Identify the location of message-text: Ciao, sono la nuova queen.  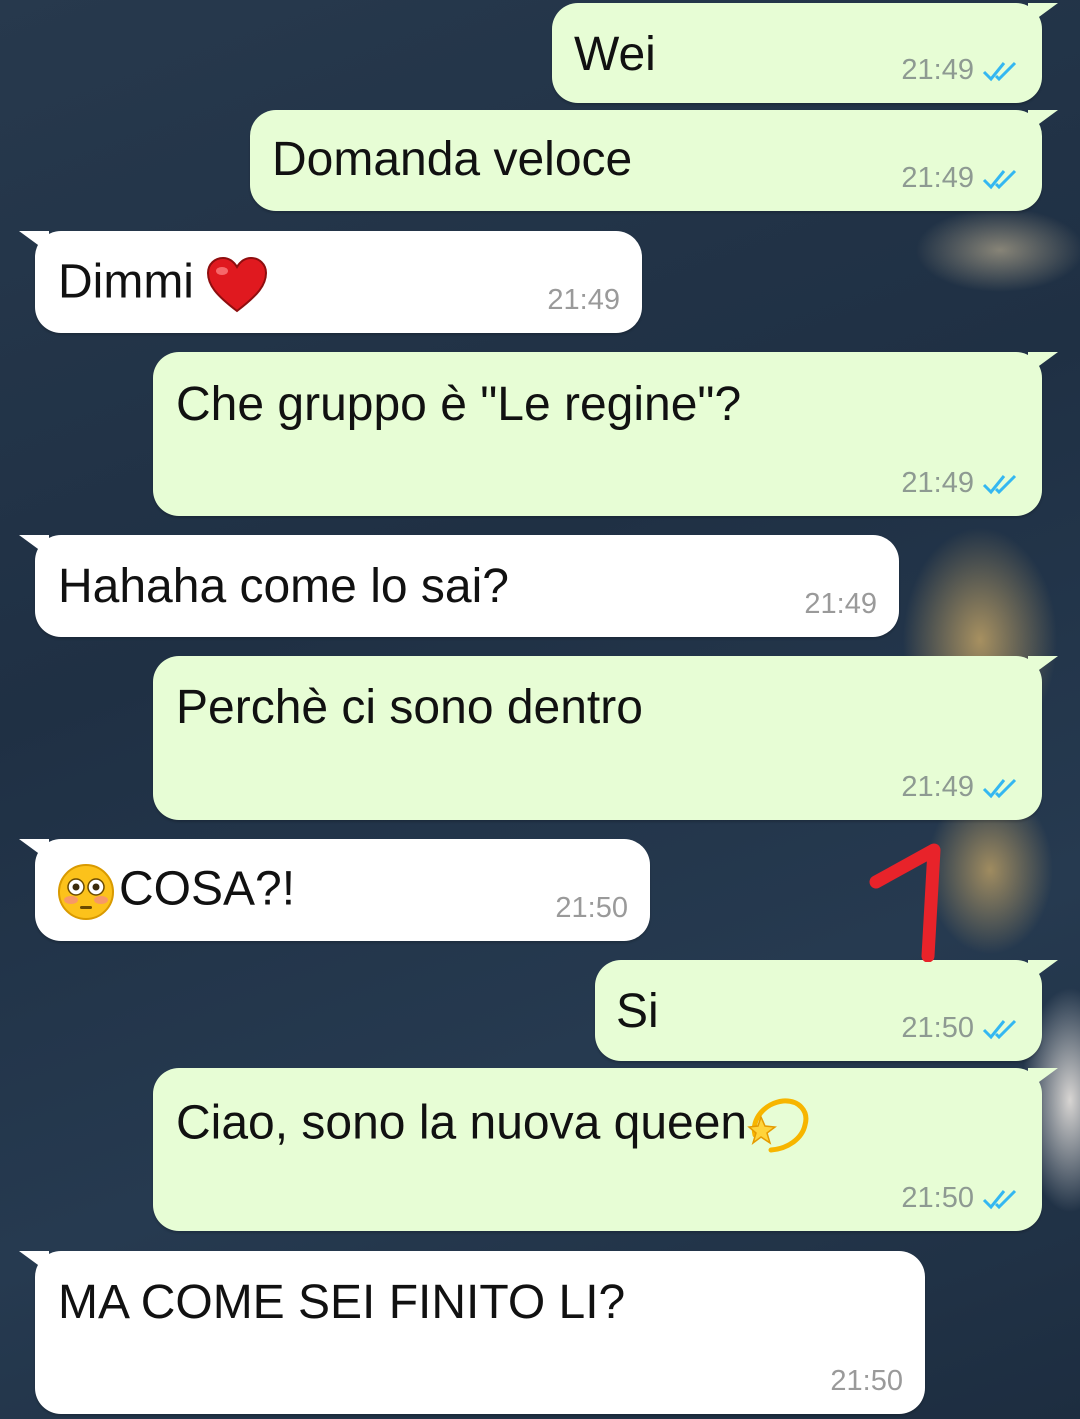
(493, 1126).